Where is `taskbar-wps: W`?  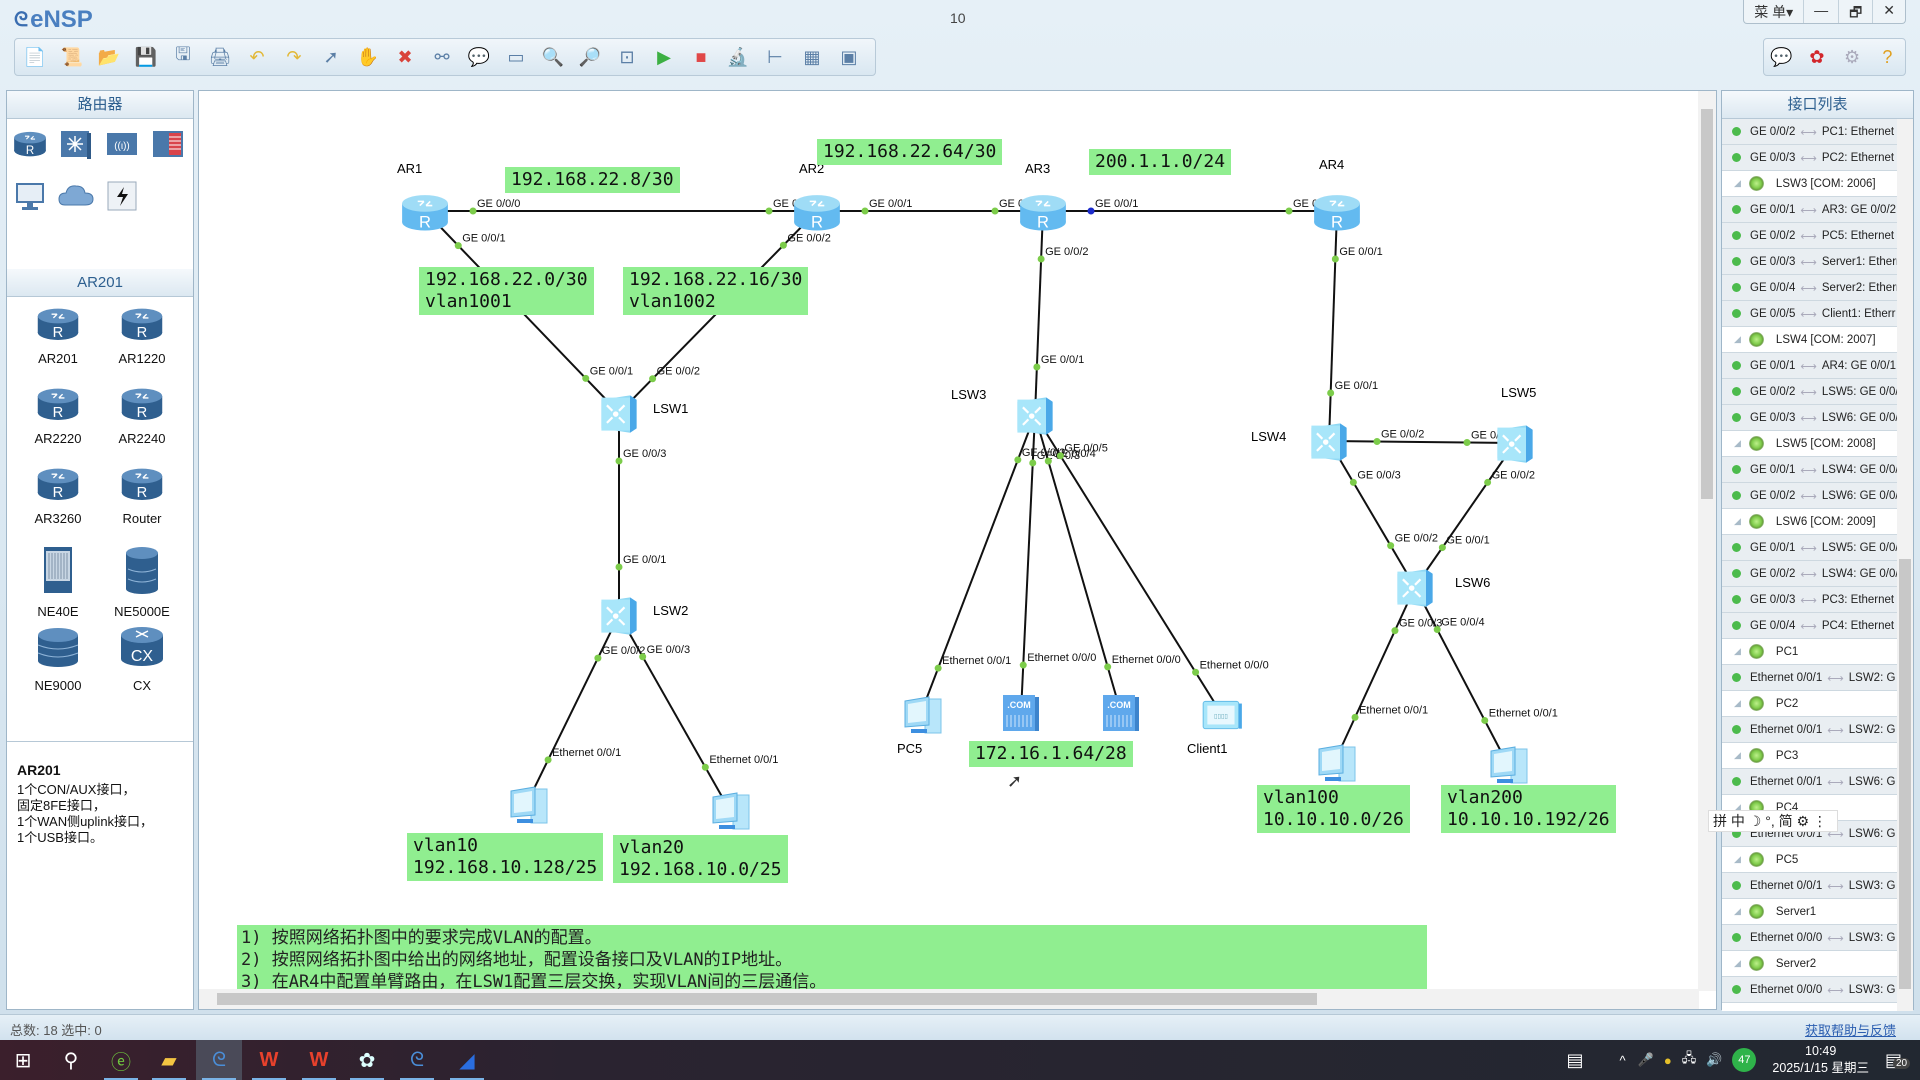
taskbar-wps: W is located at coordinates (269, 1060).